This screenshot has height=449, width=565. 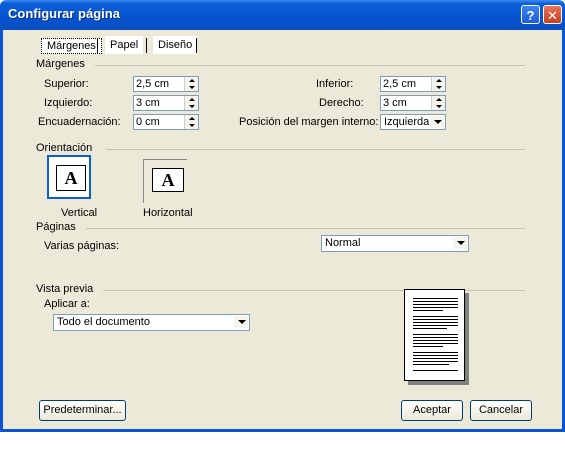 I want to click on inferior-spinner: 2,5 cm, so click(x=413, y=84).